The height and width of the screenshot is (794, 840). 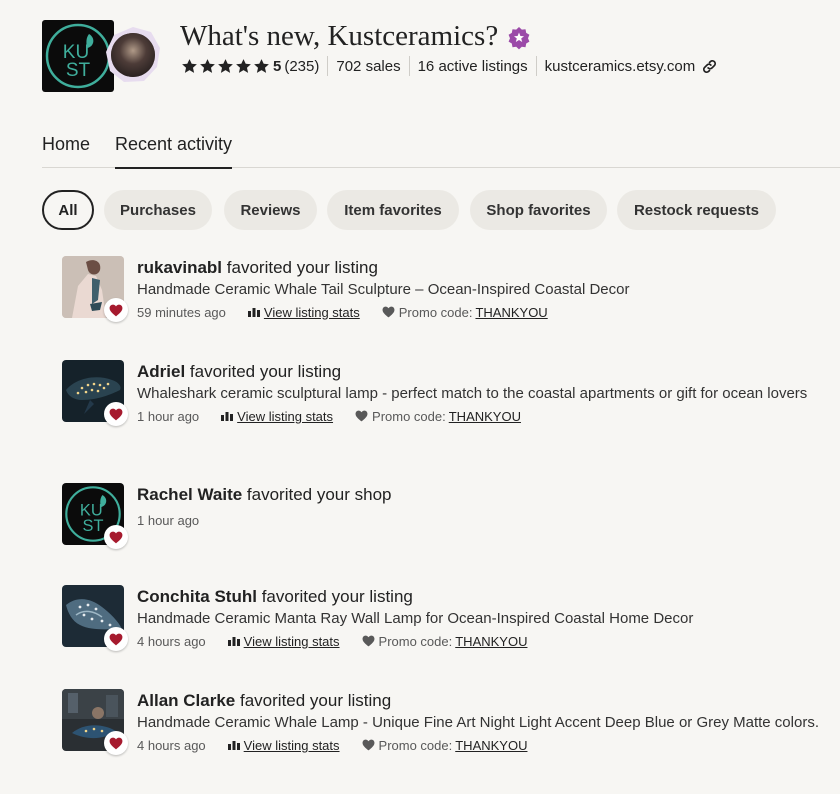 I want to click on sales-count: 702 sales, so click(x=368, y=66).